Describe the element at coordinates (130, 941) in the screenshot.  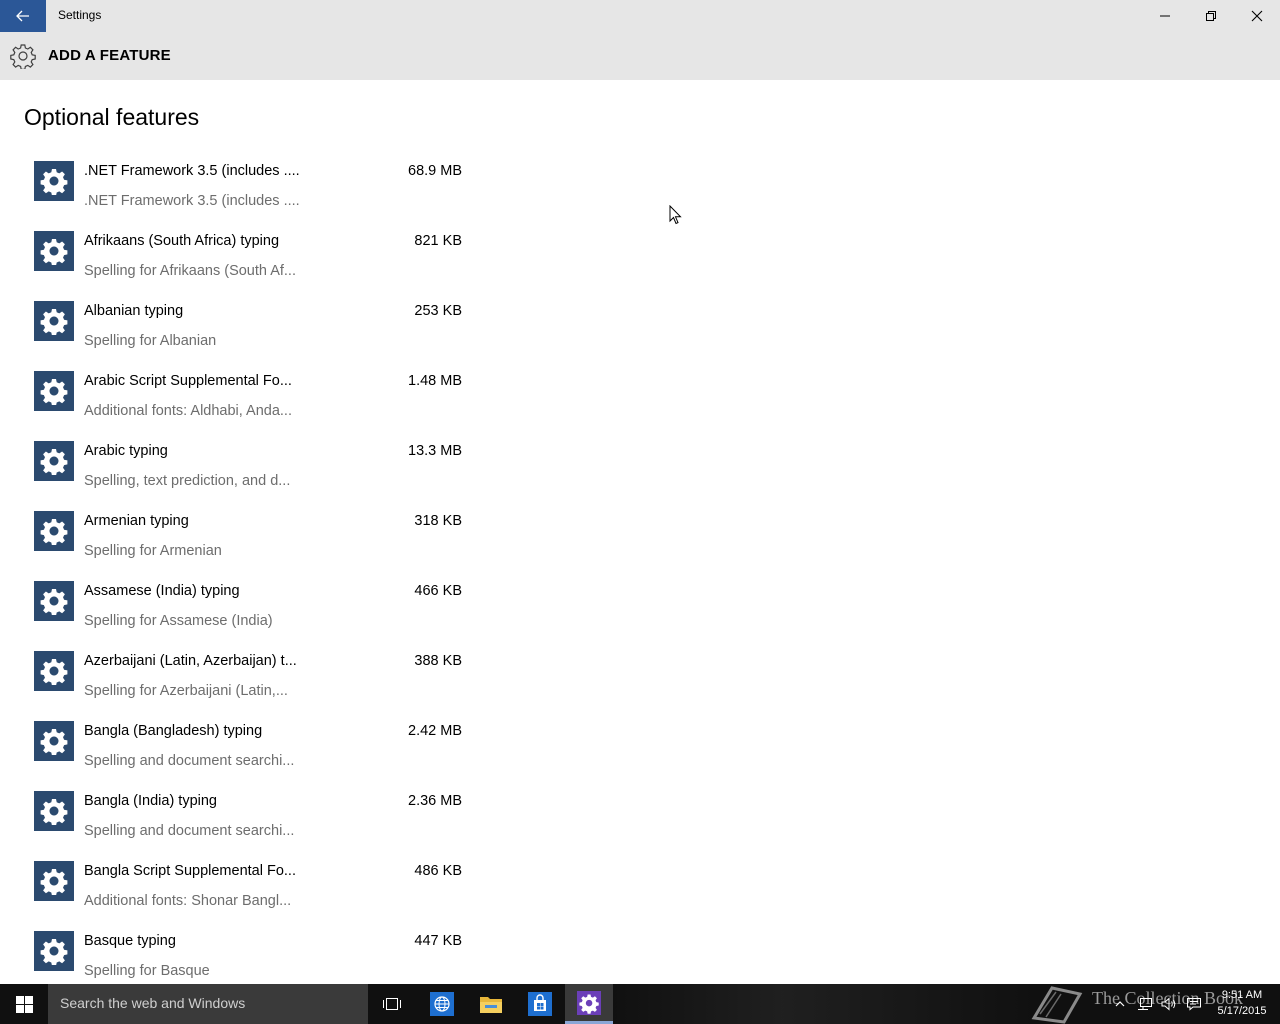
I see `feature-name: Basque typing` at that location.